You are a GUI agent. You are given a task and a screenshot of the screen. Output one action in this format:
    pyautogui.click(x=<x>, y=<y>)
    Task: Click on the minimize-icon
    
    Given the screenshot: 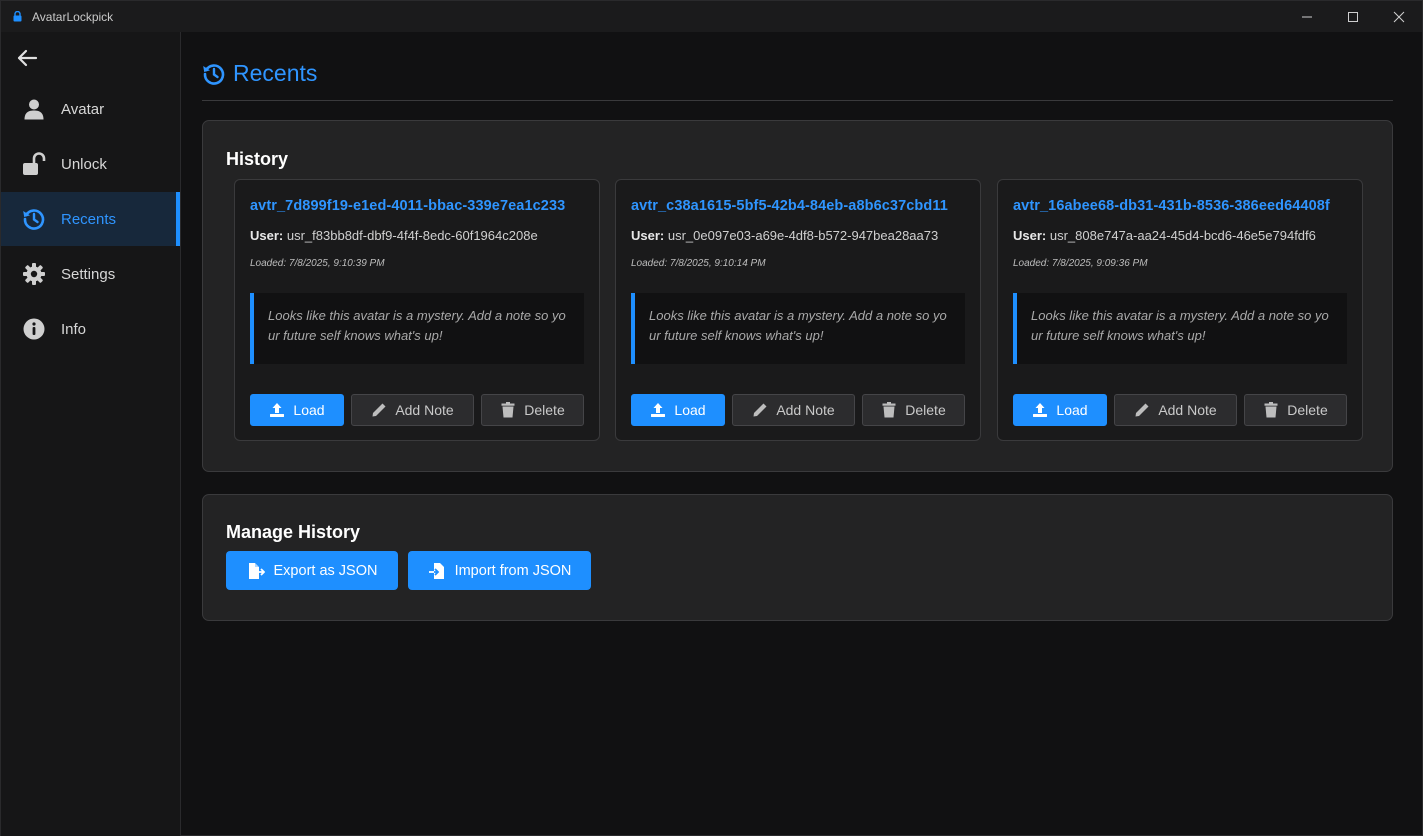 What is the action you would take?
    pyautogui.click(x=1307, y=16)
    